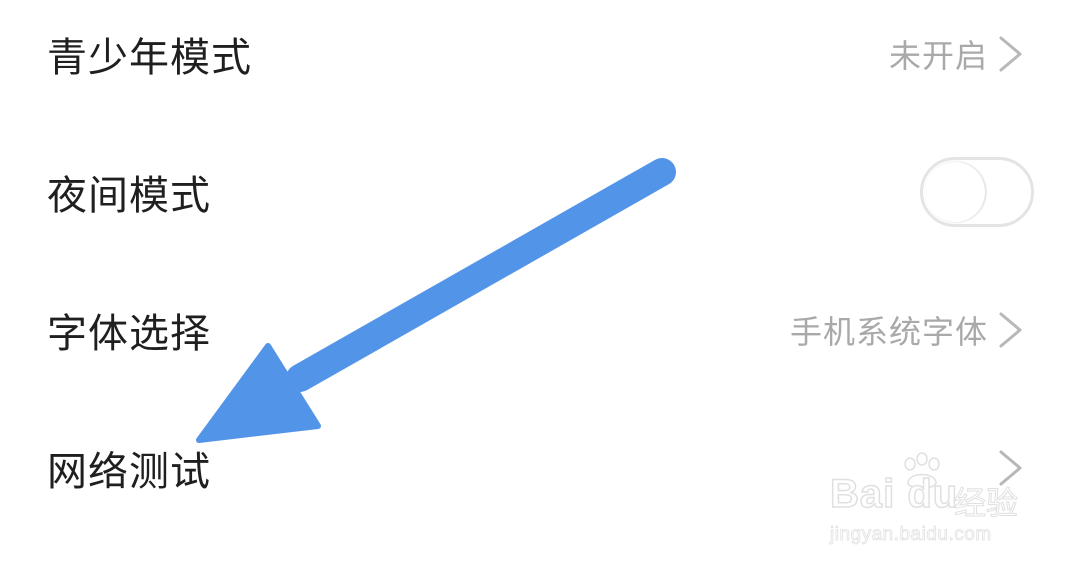 Image resolution: width=1080 pixels, height=572 pixels. I want to click on youth-mode-right: 未开启, so click(956, 54).